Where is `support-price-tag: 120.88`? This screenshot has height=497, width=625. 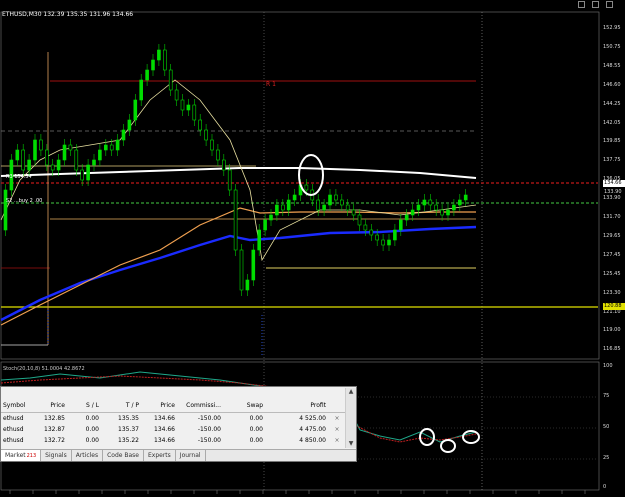
support-price-tag: 120.88 is located at coordinates (614, 306).